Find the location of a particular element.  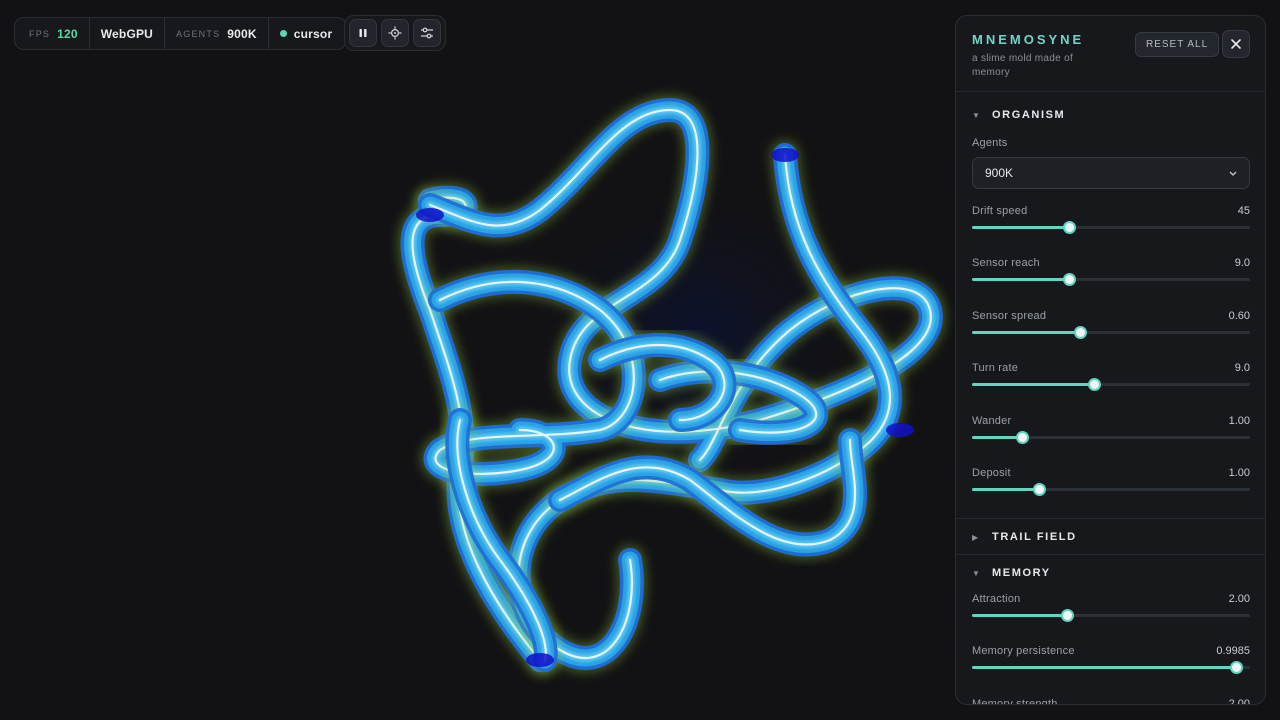

agents-field-label: Agents is located at coordinates (990, 143).